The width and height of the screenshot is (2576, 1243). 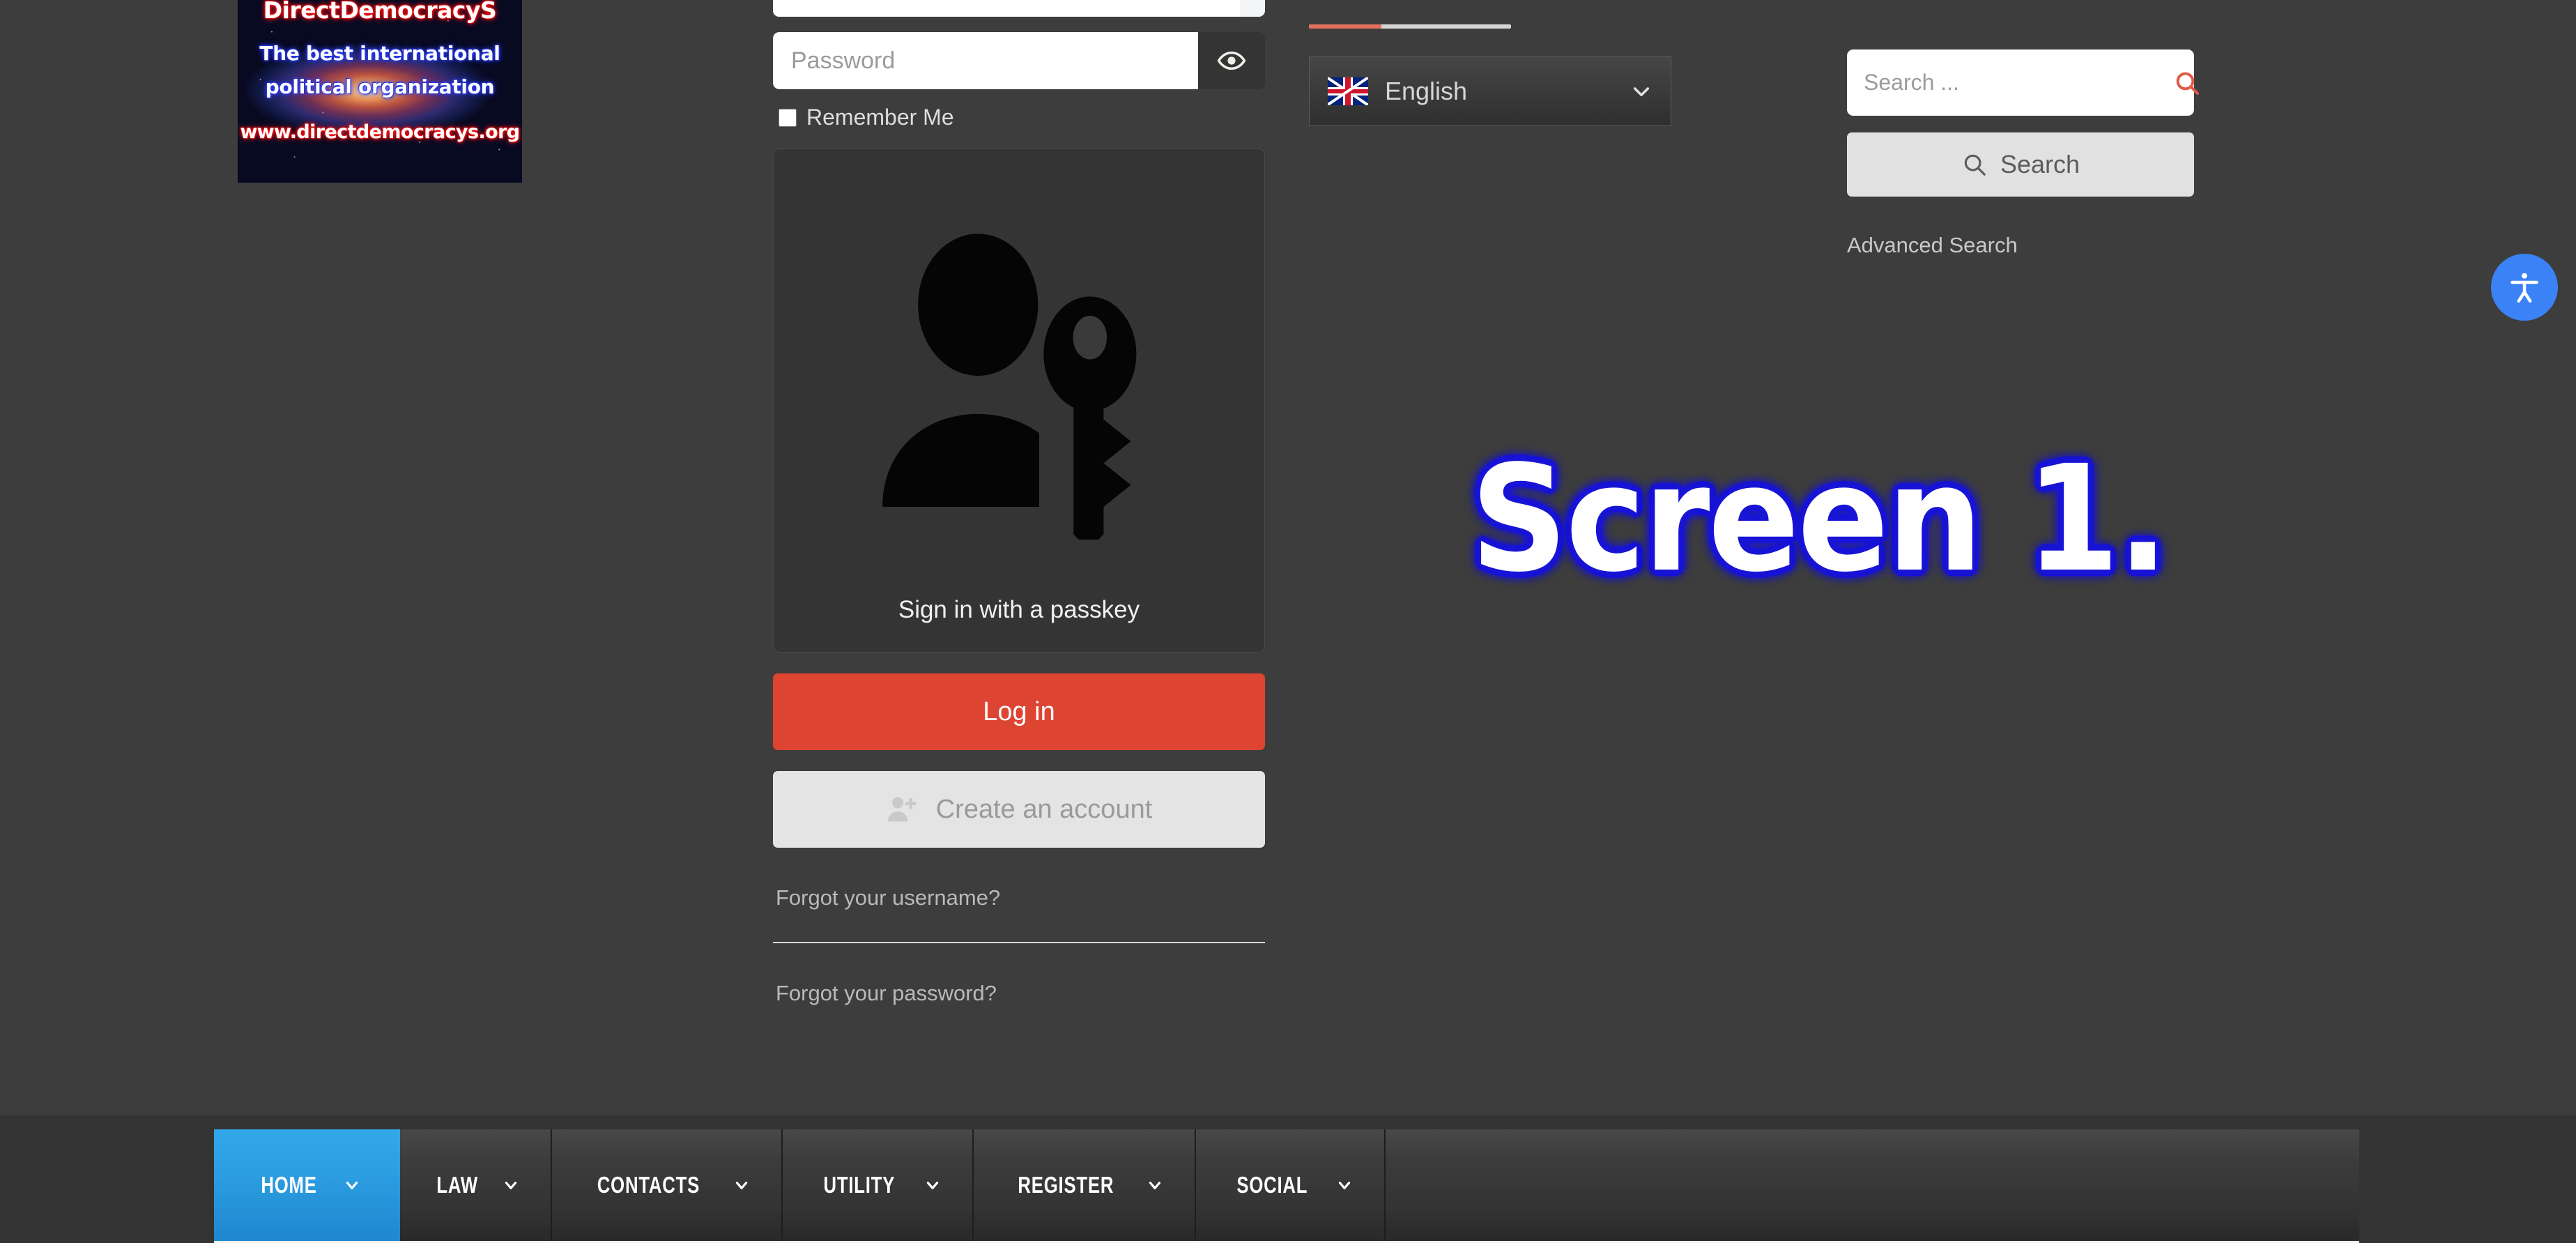 What do you see at coordinates (1252, 8) in the screenshot?
I see `username-field-tail` at bounding box center [1252, 8].